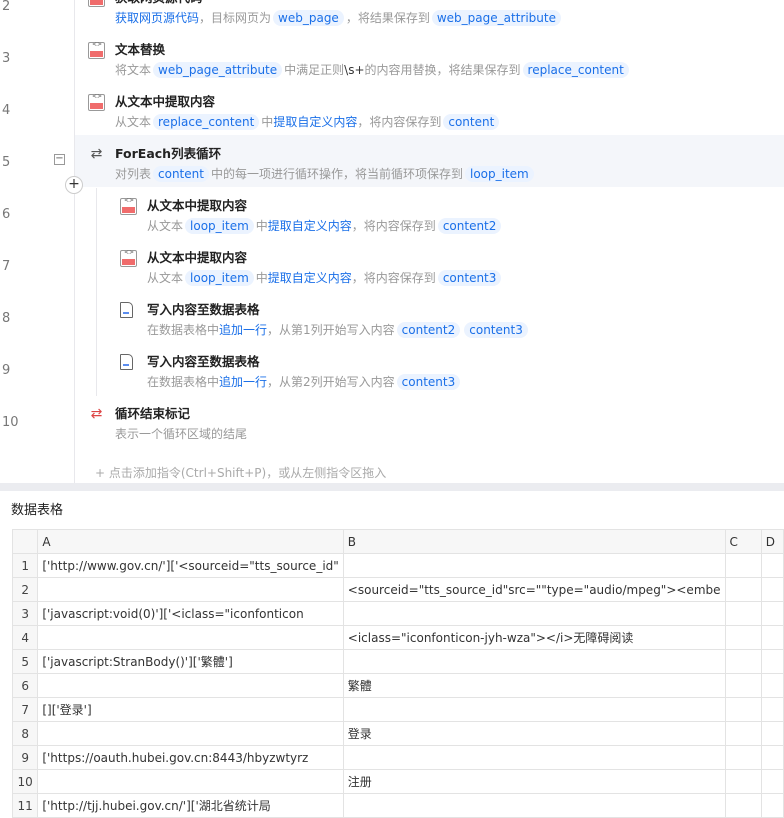 Image resolution: width=784 pixels, height=818 pixels. Describe the element at coordinates (534, 685) in the screenshot. I see `table-cell: 繁體` at that location.